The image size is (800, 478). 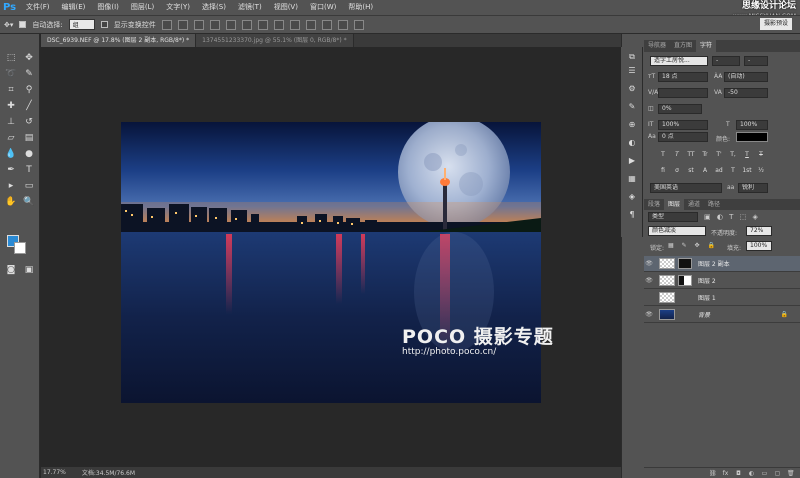 I want to click on layer-row: 图层 1, so click(x=722, y=298).